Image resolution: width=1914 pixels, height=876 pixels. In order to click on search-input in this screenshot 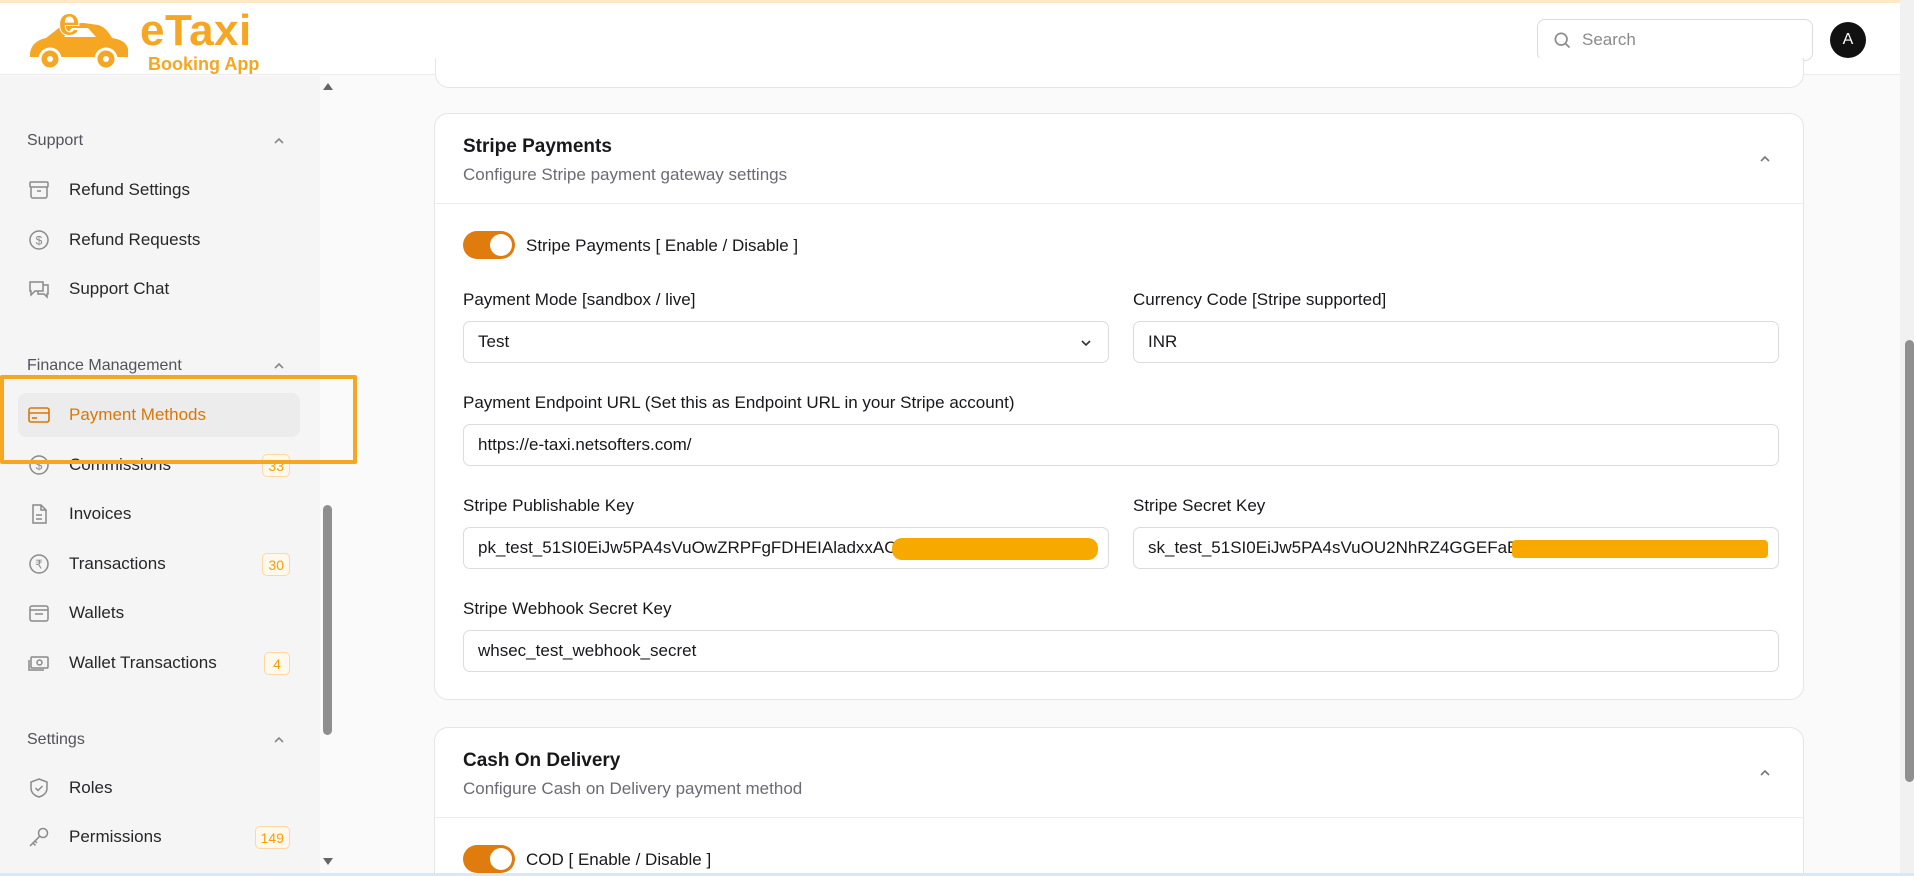, I will do `click(1692, 40)`.